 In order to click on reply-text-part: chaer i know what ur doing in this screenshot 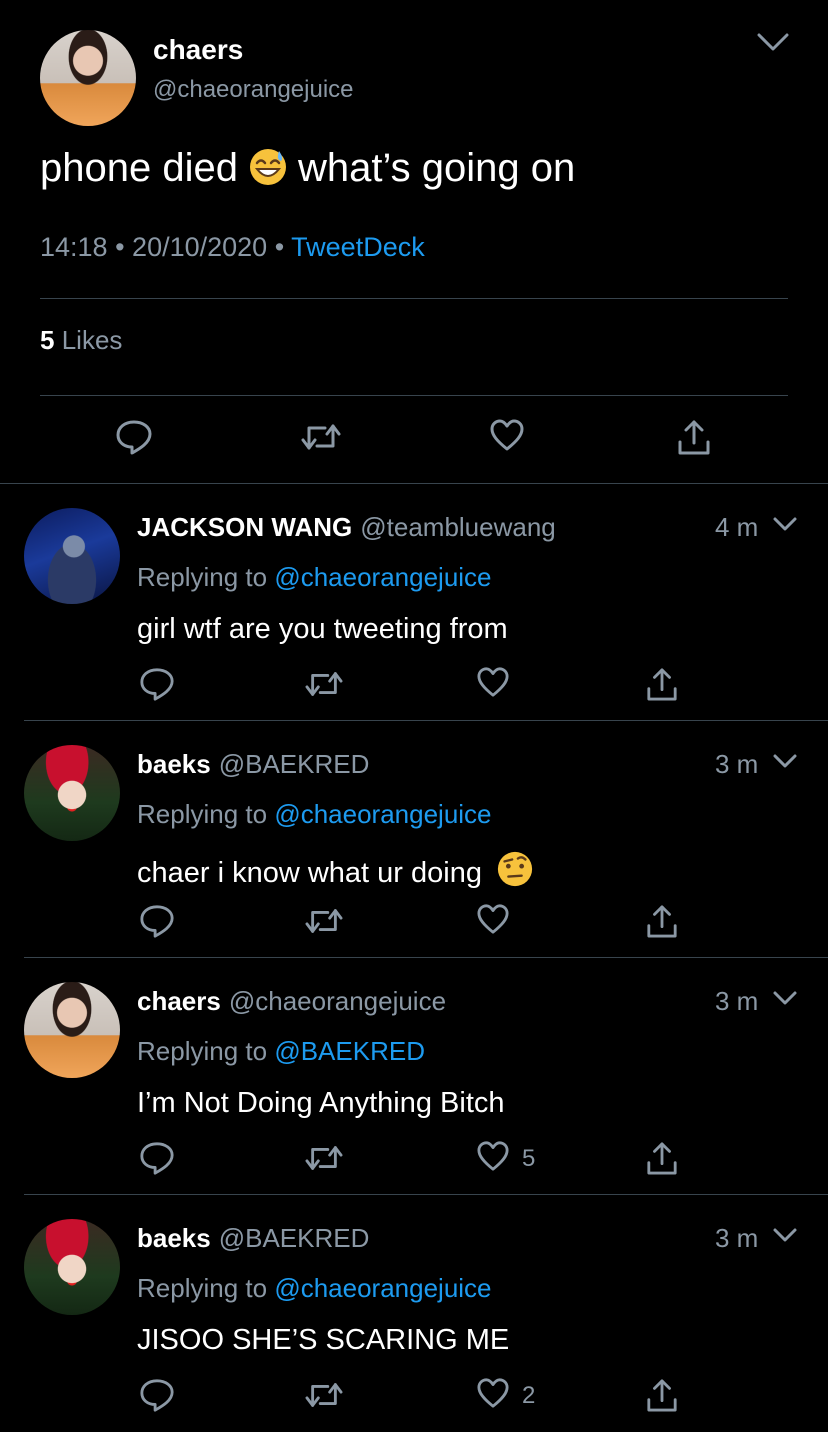, I will do `click(309, 873)`.